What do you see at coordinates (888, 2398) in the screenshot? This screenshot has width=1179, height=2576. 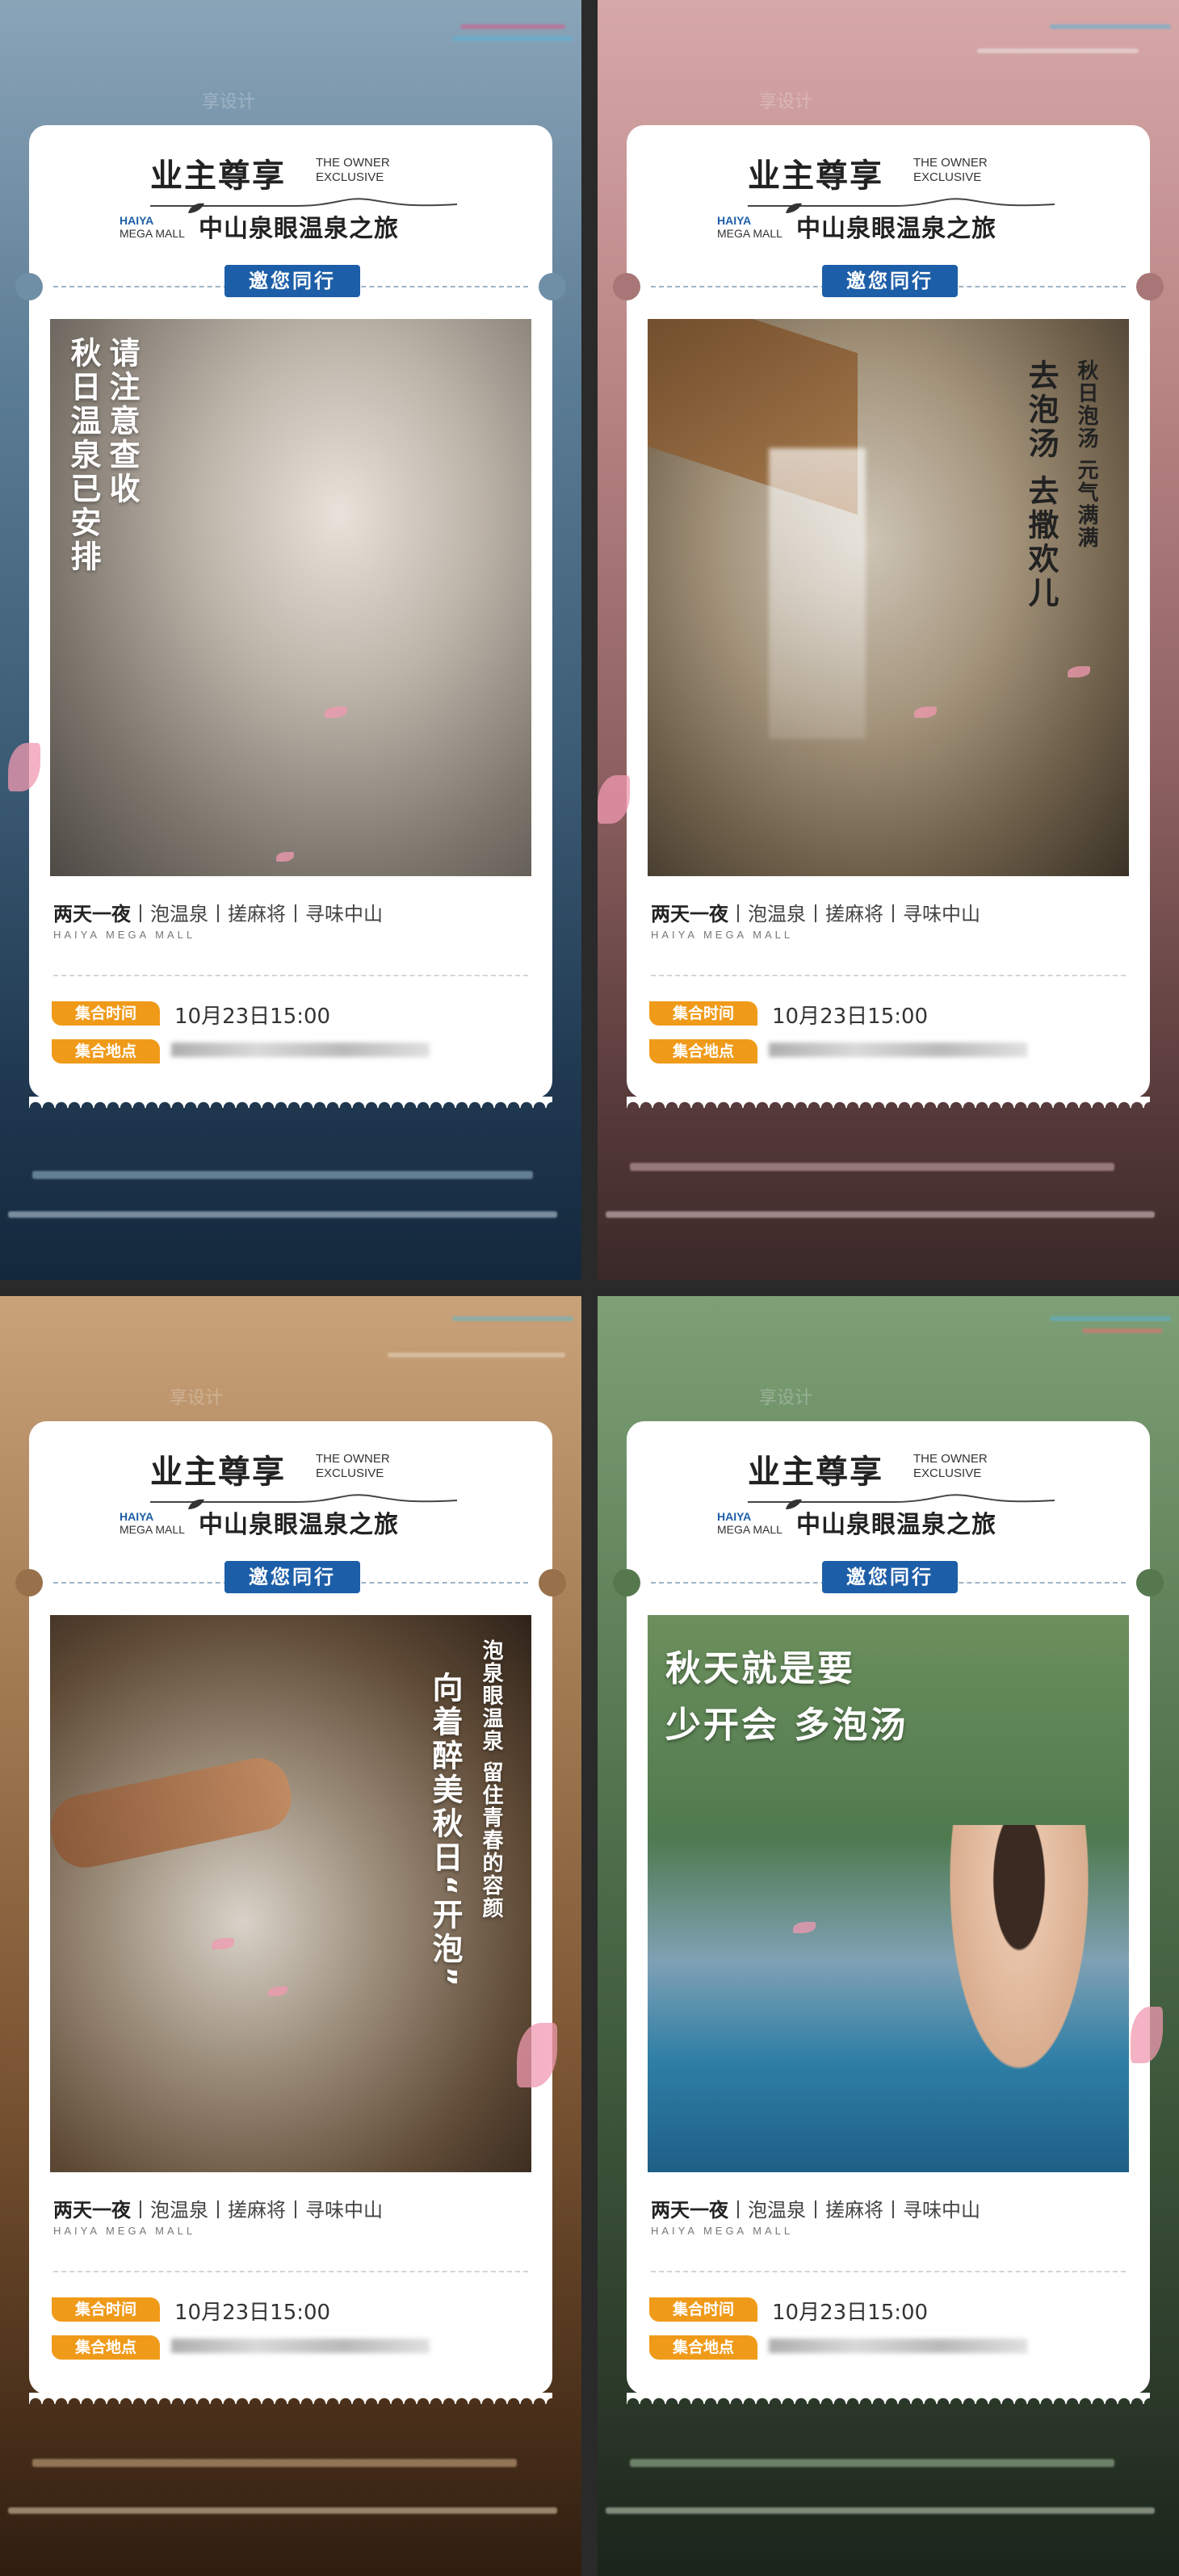 I see `ticket-zigzag-edge` at bounding box center [888, 2398].